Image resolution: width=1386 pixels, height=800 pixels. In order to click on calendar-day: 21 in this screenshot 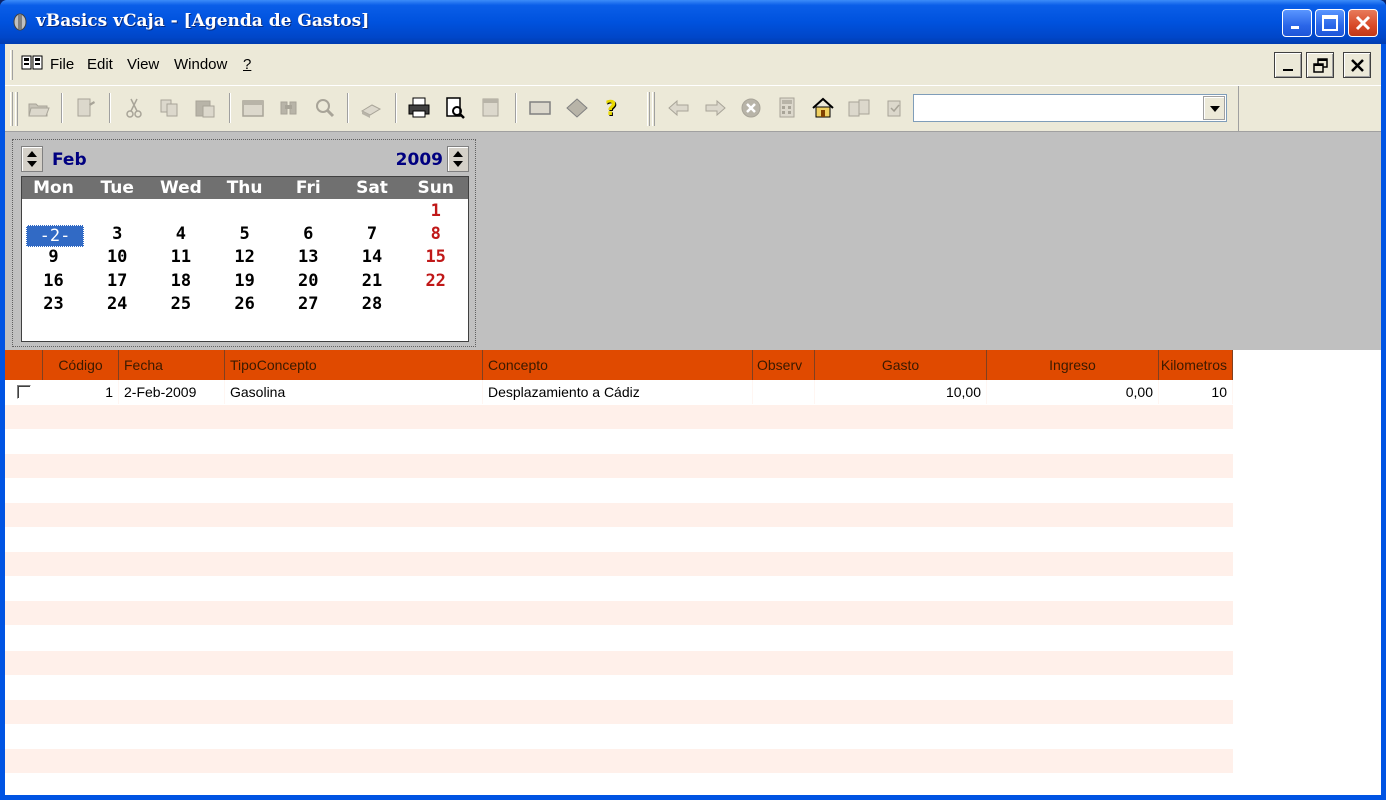, I will do `click(372, 281)`.